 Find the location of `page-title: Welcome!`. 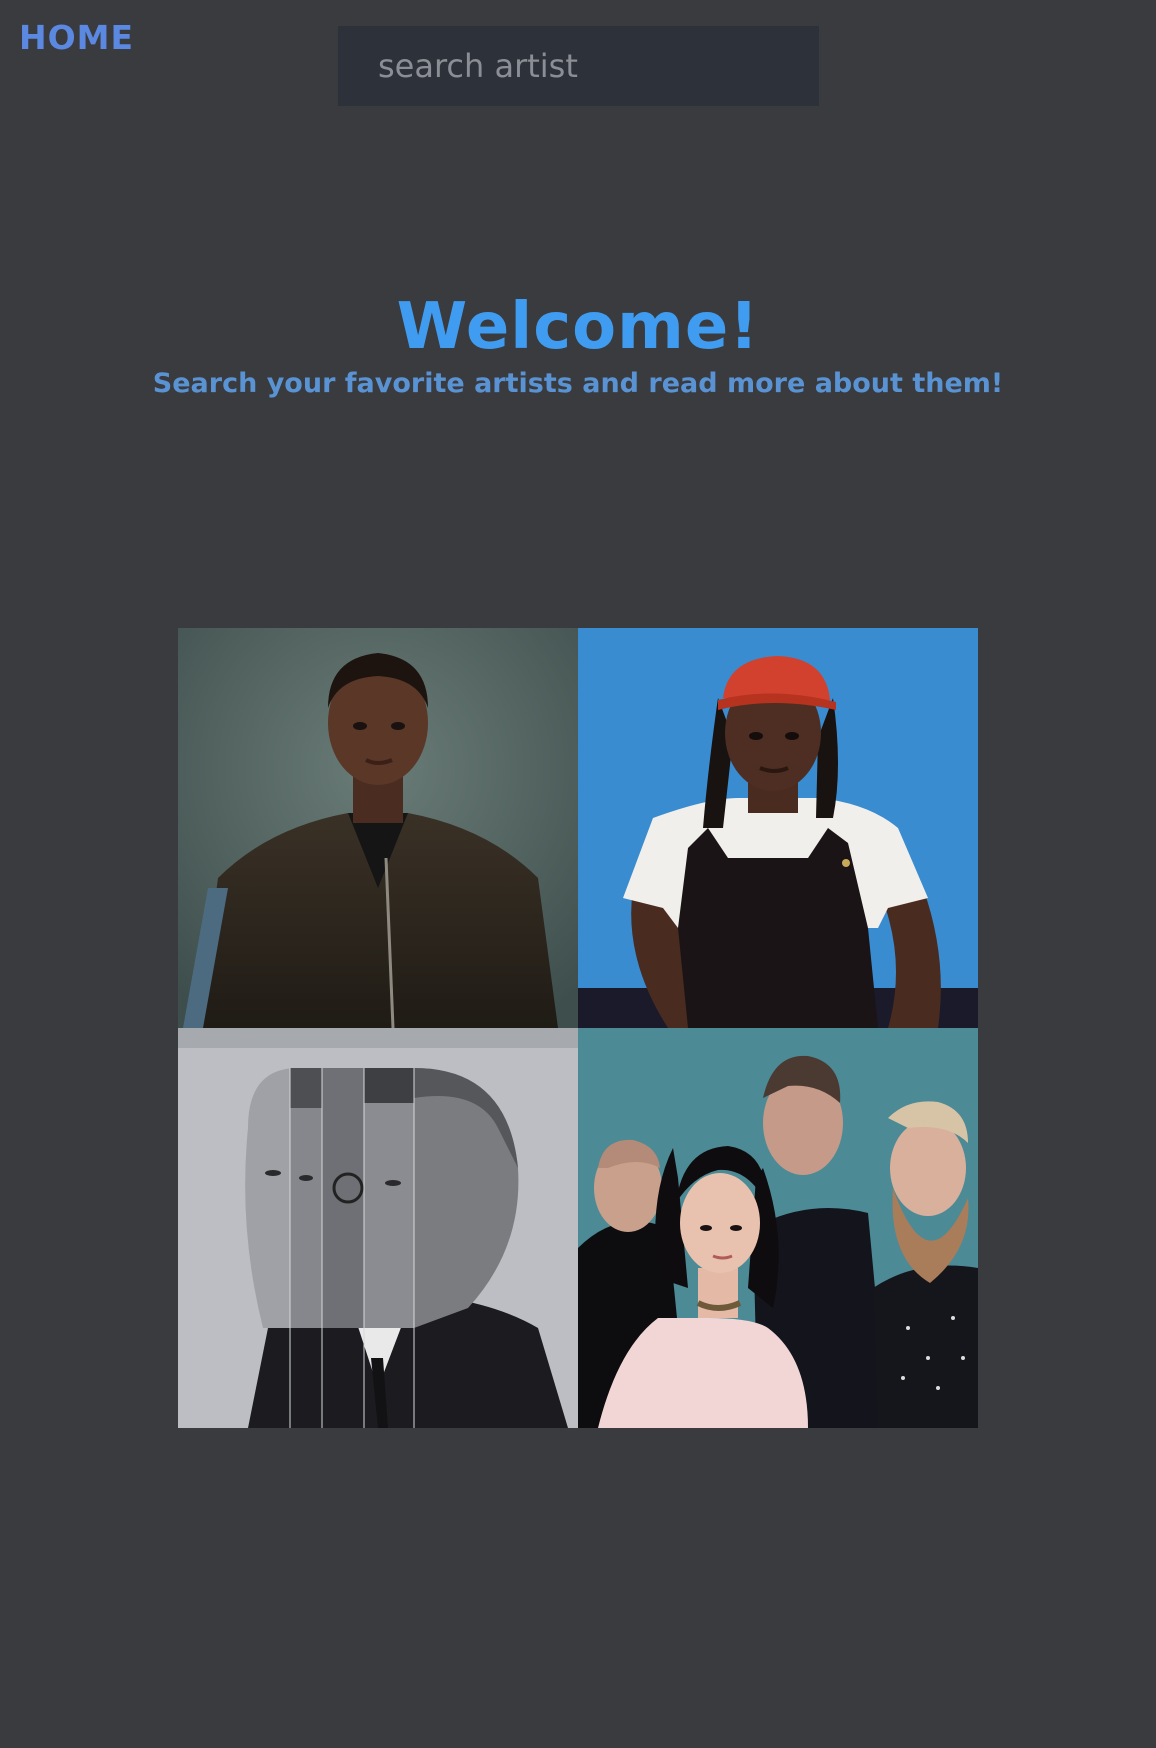

page-title: Welcome! is located at coordinates (578, 327).